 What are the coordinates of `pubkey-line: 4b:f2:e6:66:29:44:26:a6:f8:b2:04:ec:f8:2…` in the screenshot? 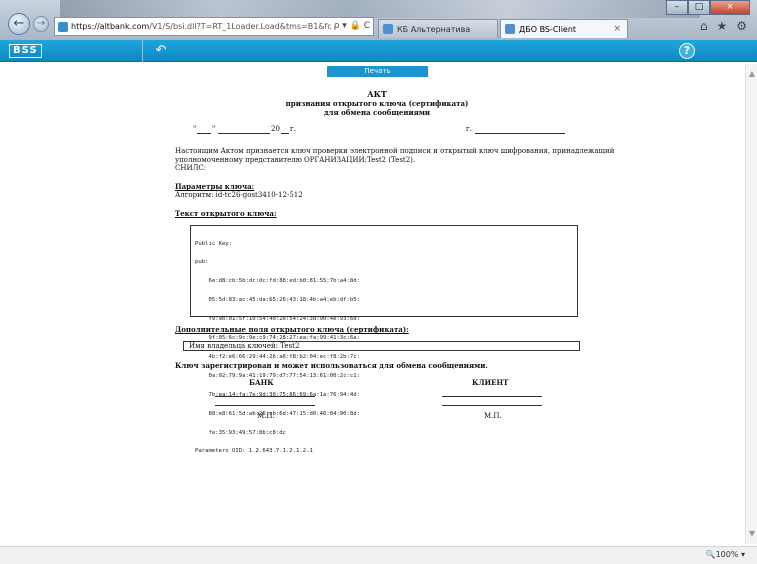 It's located at (278, 356).